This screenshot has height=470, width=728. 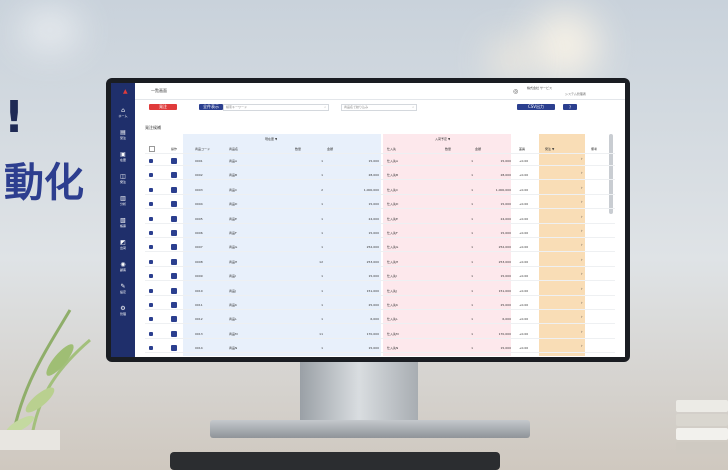 I want to click on search-icon: ⌕, so click(x=413, y=107).